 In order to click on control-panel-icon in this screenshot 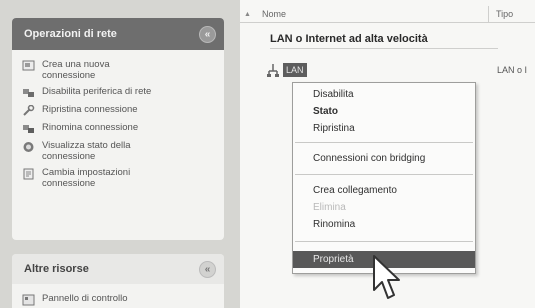, I will do `click(28, 300)`.